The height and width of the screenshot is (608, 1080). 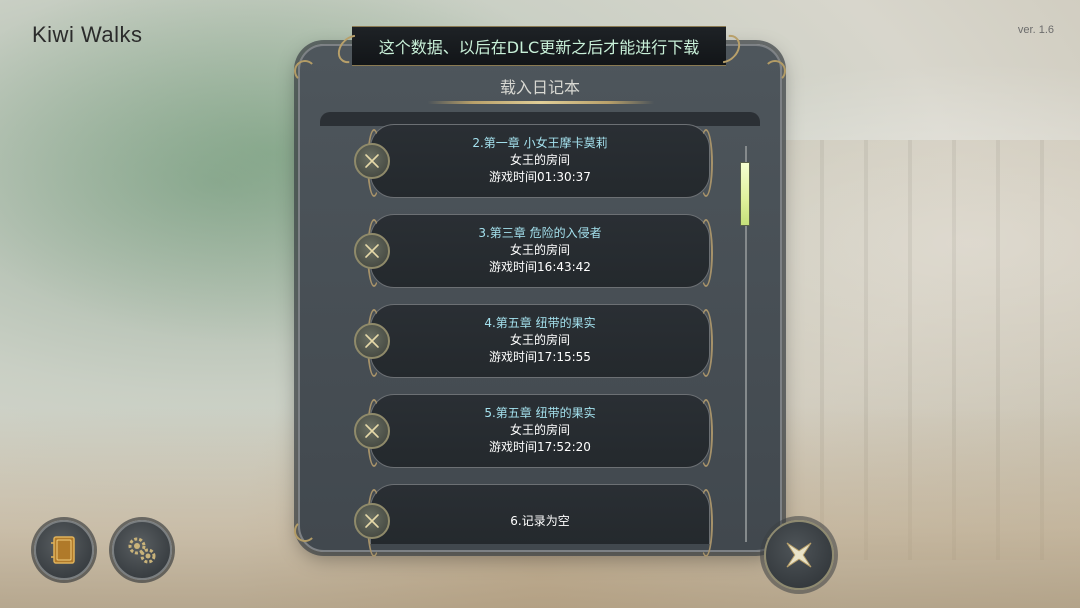 I want to click on notice-banner: 这个数据、以后在DLC更新之后才能进行下载, so click(x=539, y=46).